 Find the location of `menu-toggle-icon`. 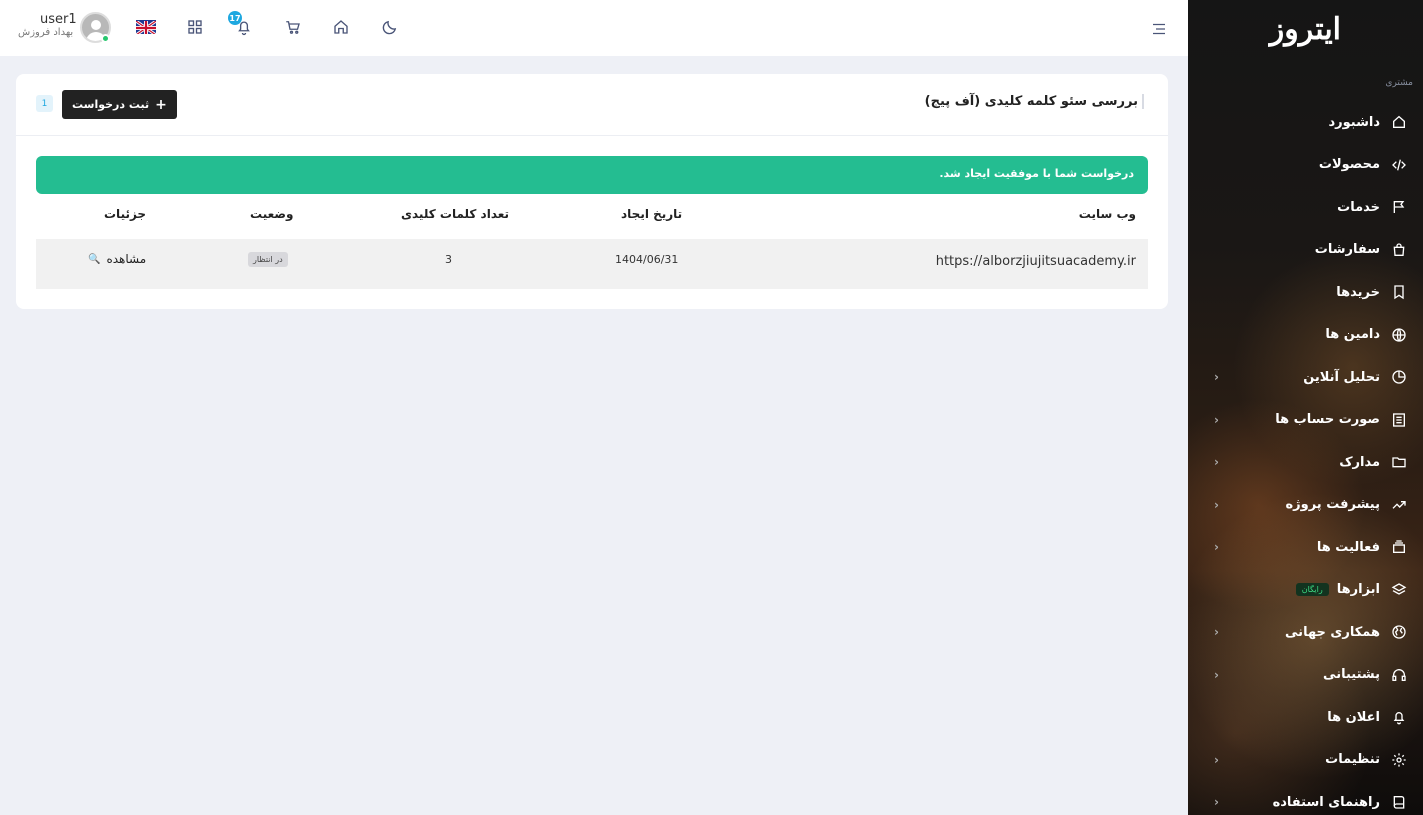

menu-toggle-icon is located at coordinates (1159, 29).